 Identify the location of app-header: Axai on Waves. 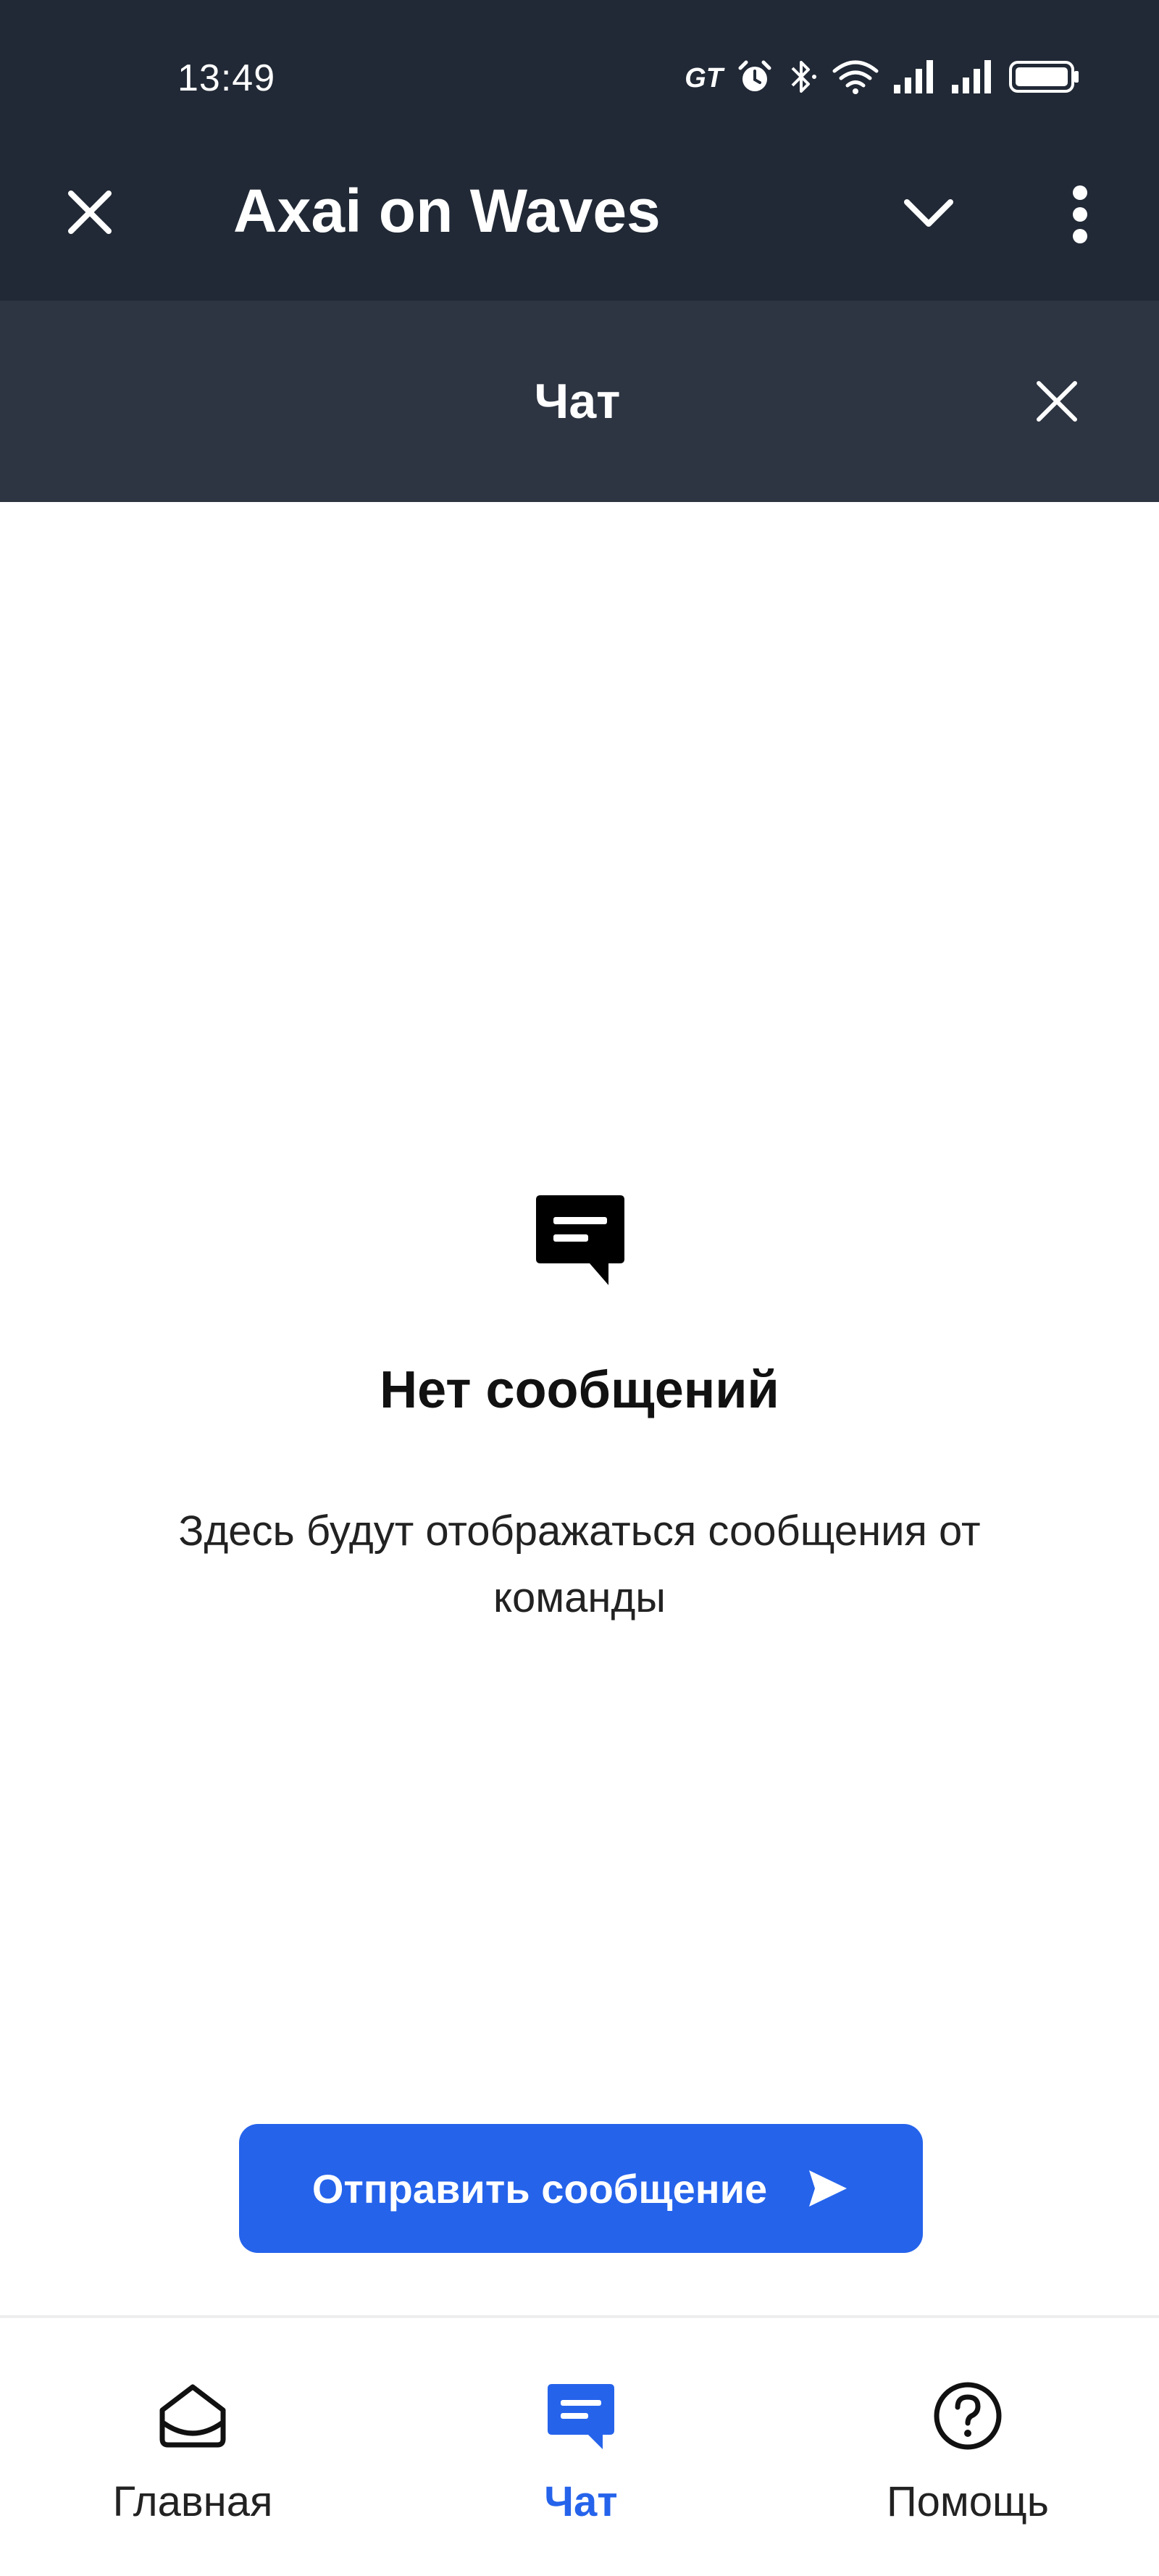
(579, 218).